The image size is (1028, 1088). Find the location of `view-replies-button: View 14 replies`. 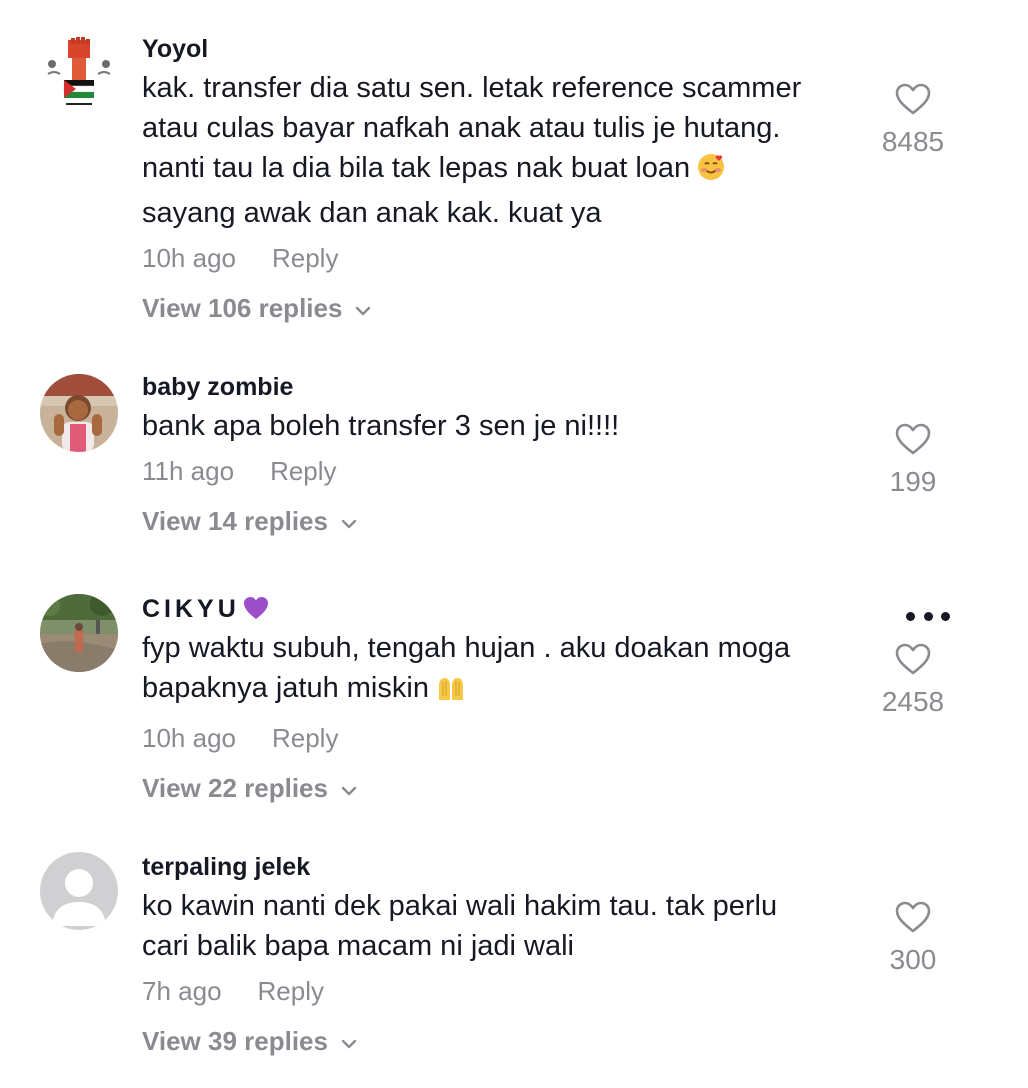

view-replies-button: View 14 replies is located at coordinates (250, 521).